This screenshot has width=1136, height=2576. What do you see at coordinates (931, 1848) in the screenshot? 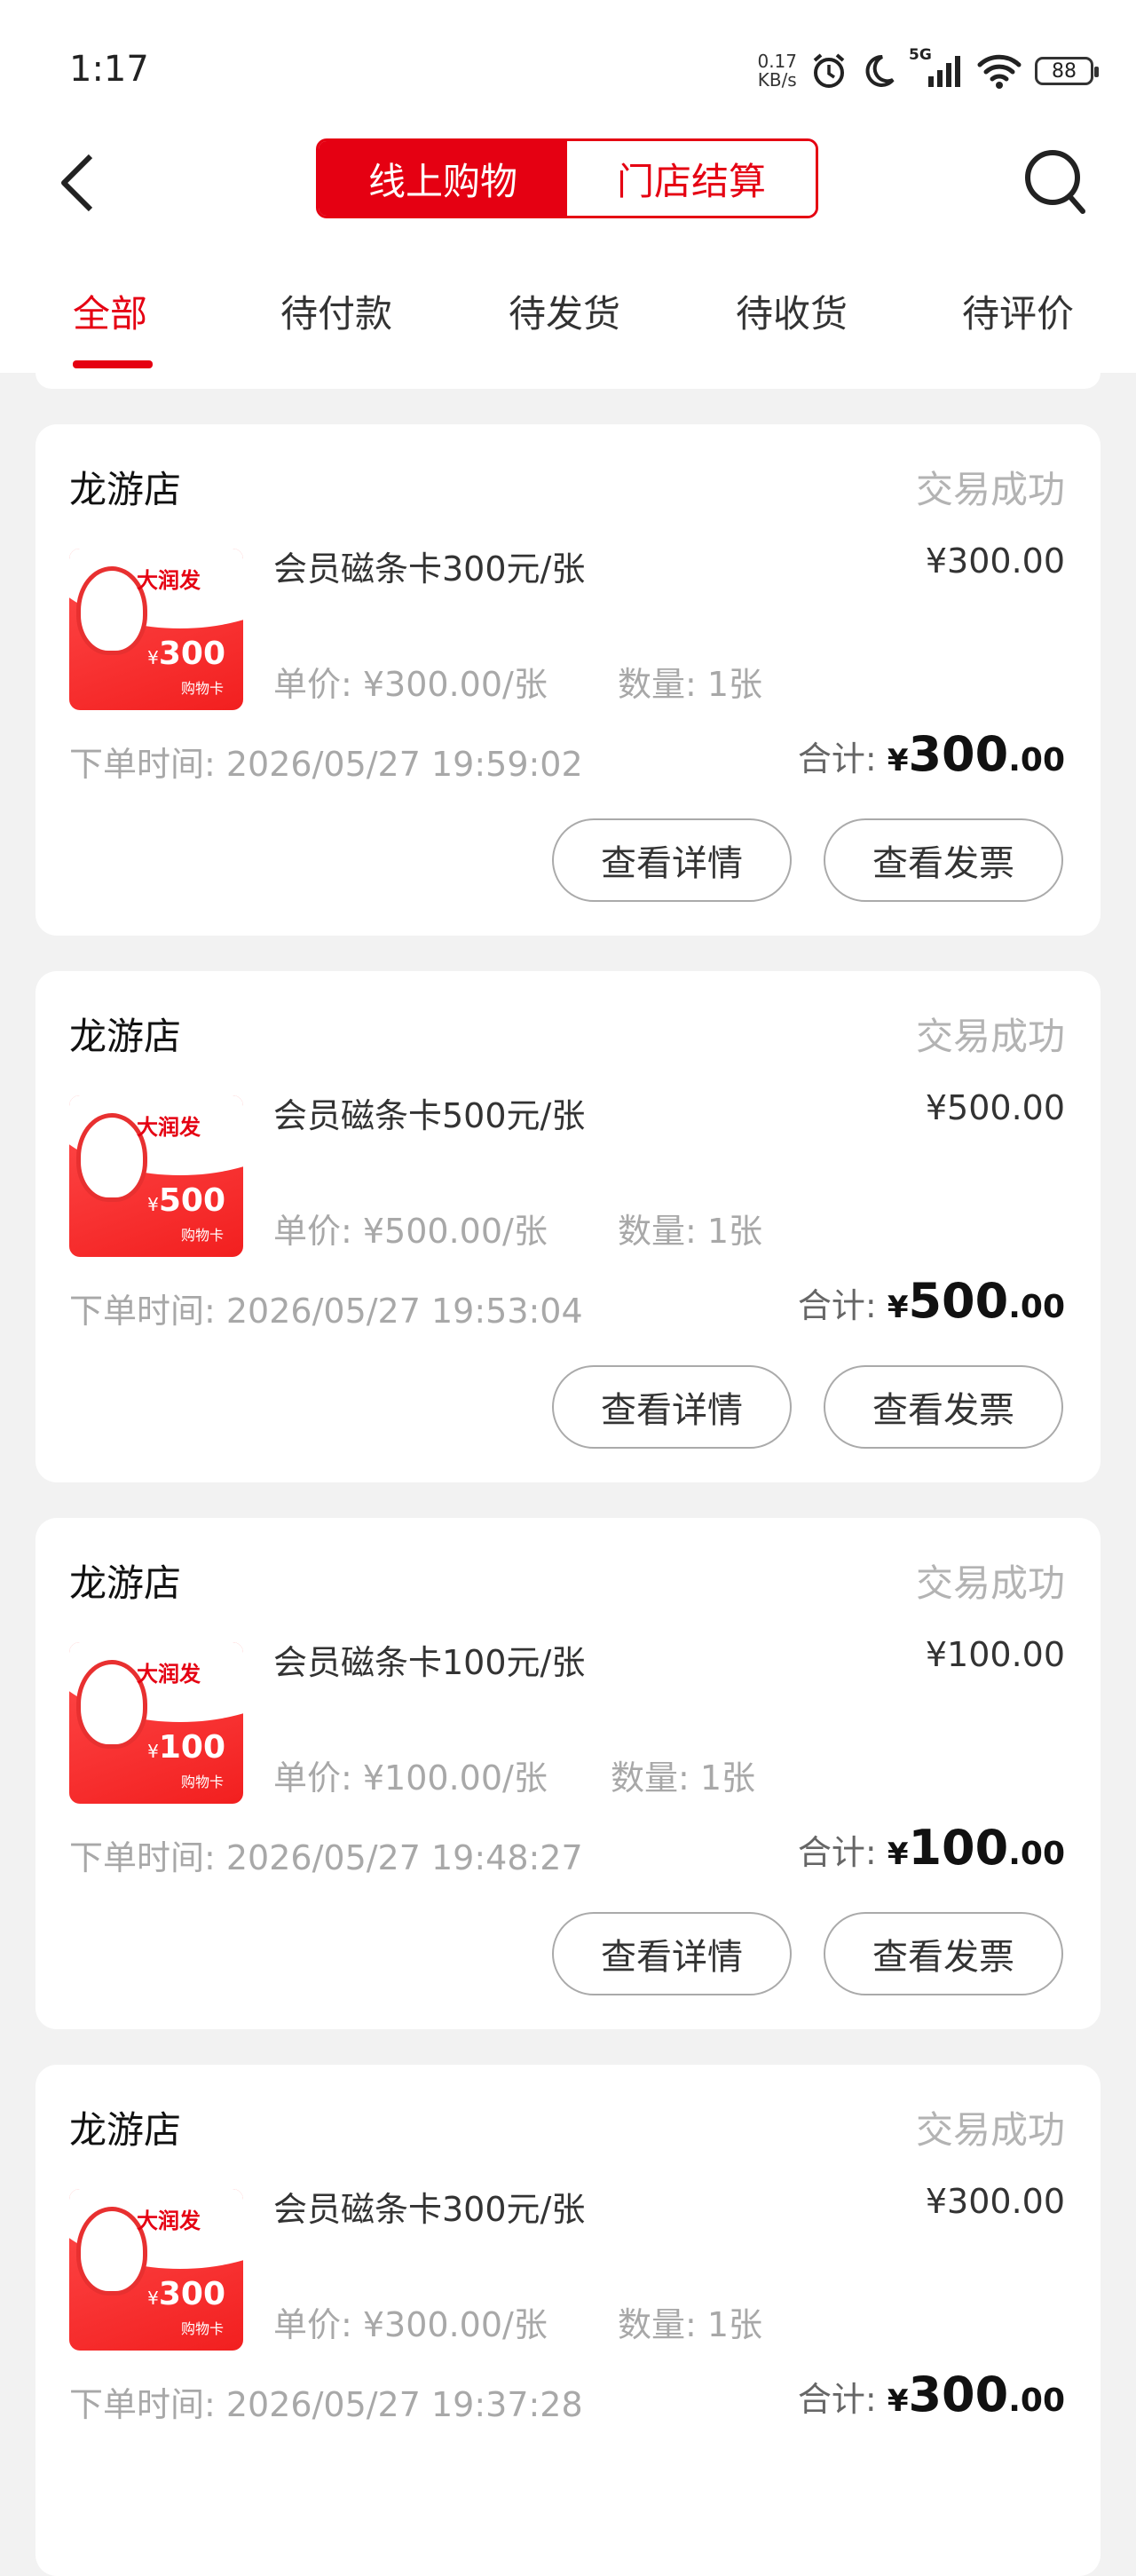
I see `order-total: 合计: ¥100.00` at bounding box center [931, 1848].